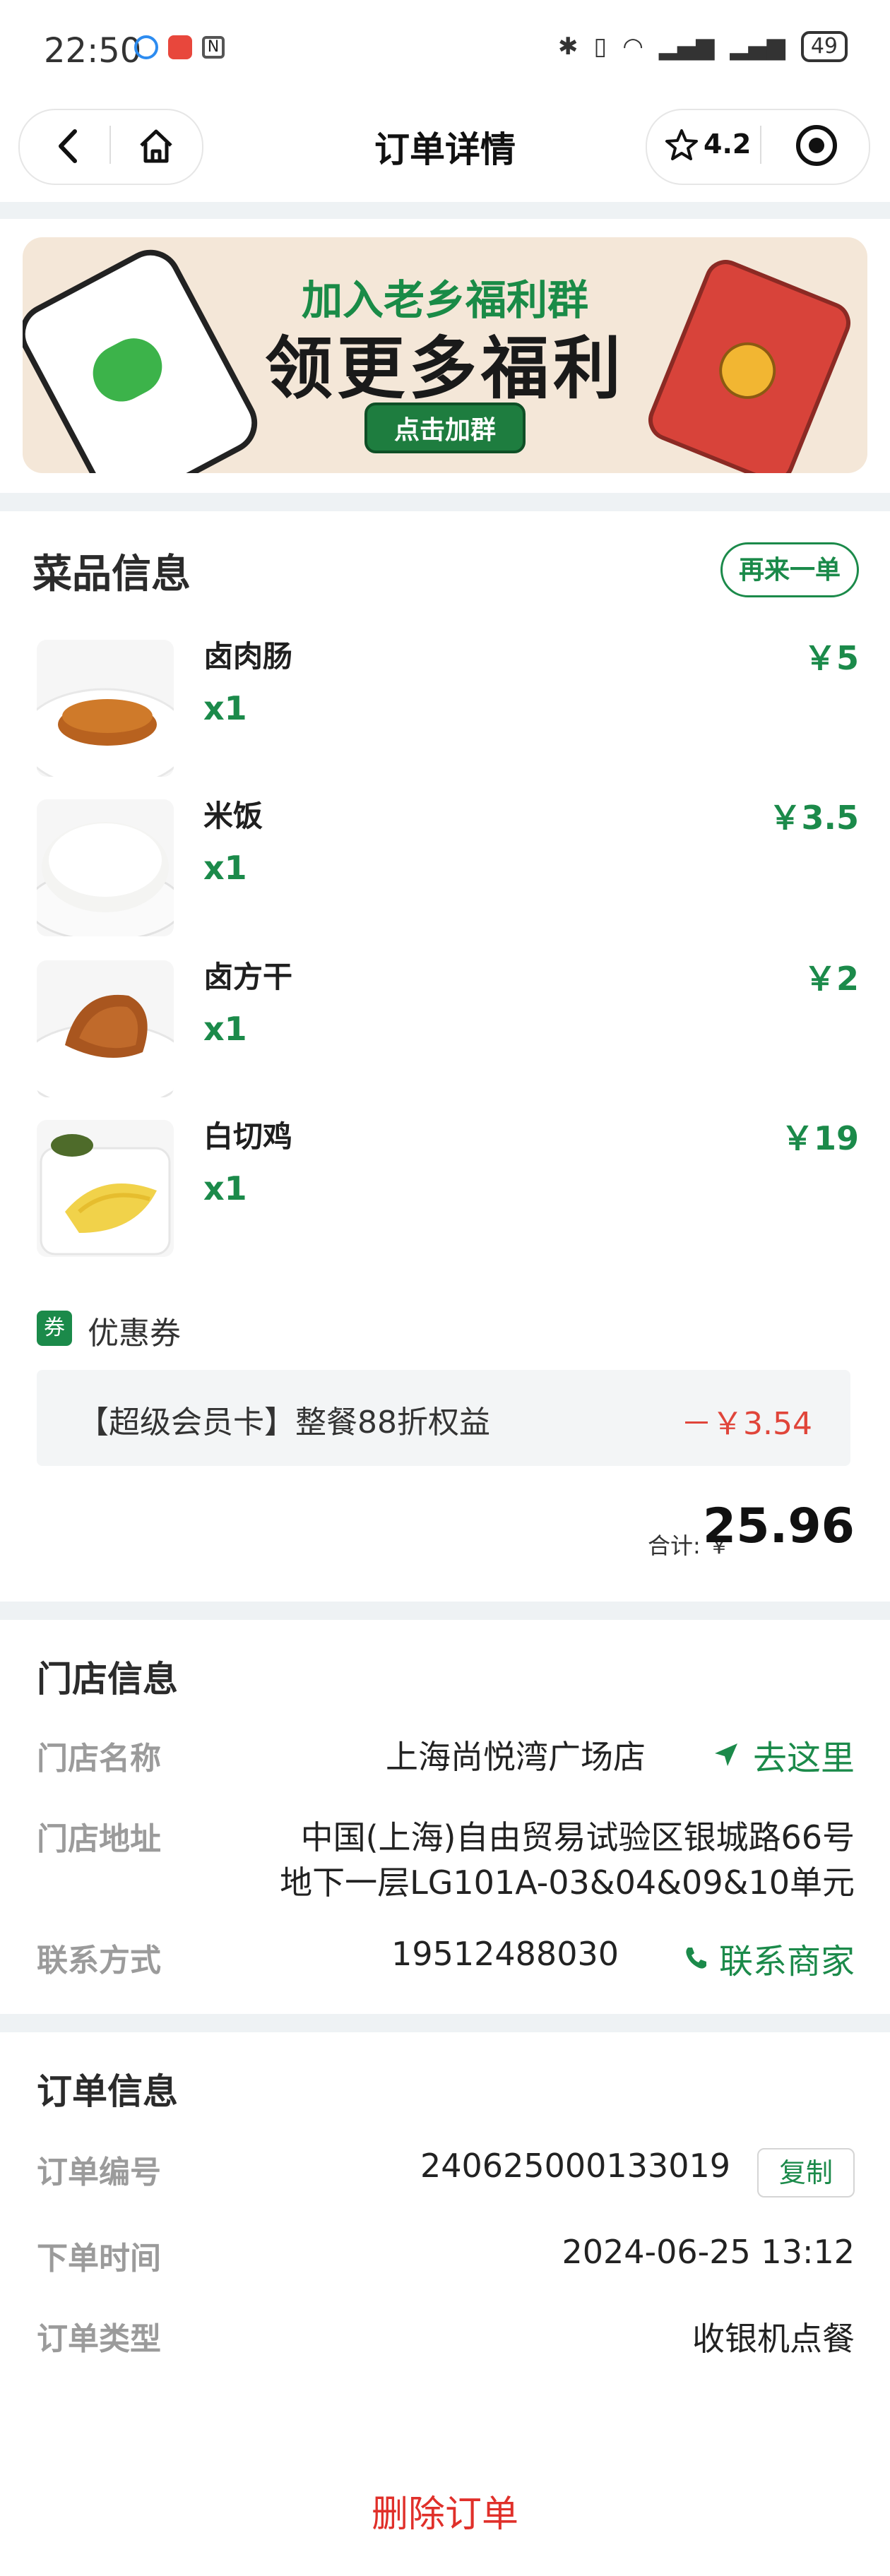  What do you see at coordinates (778, 1526) in the screenshot?
I see `total-value: 25.96` at bounding box center [778, 1526].